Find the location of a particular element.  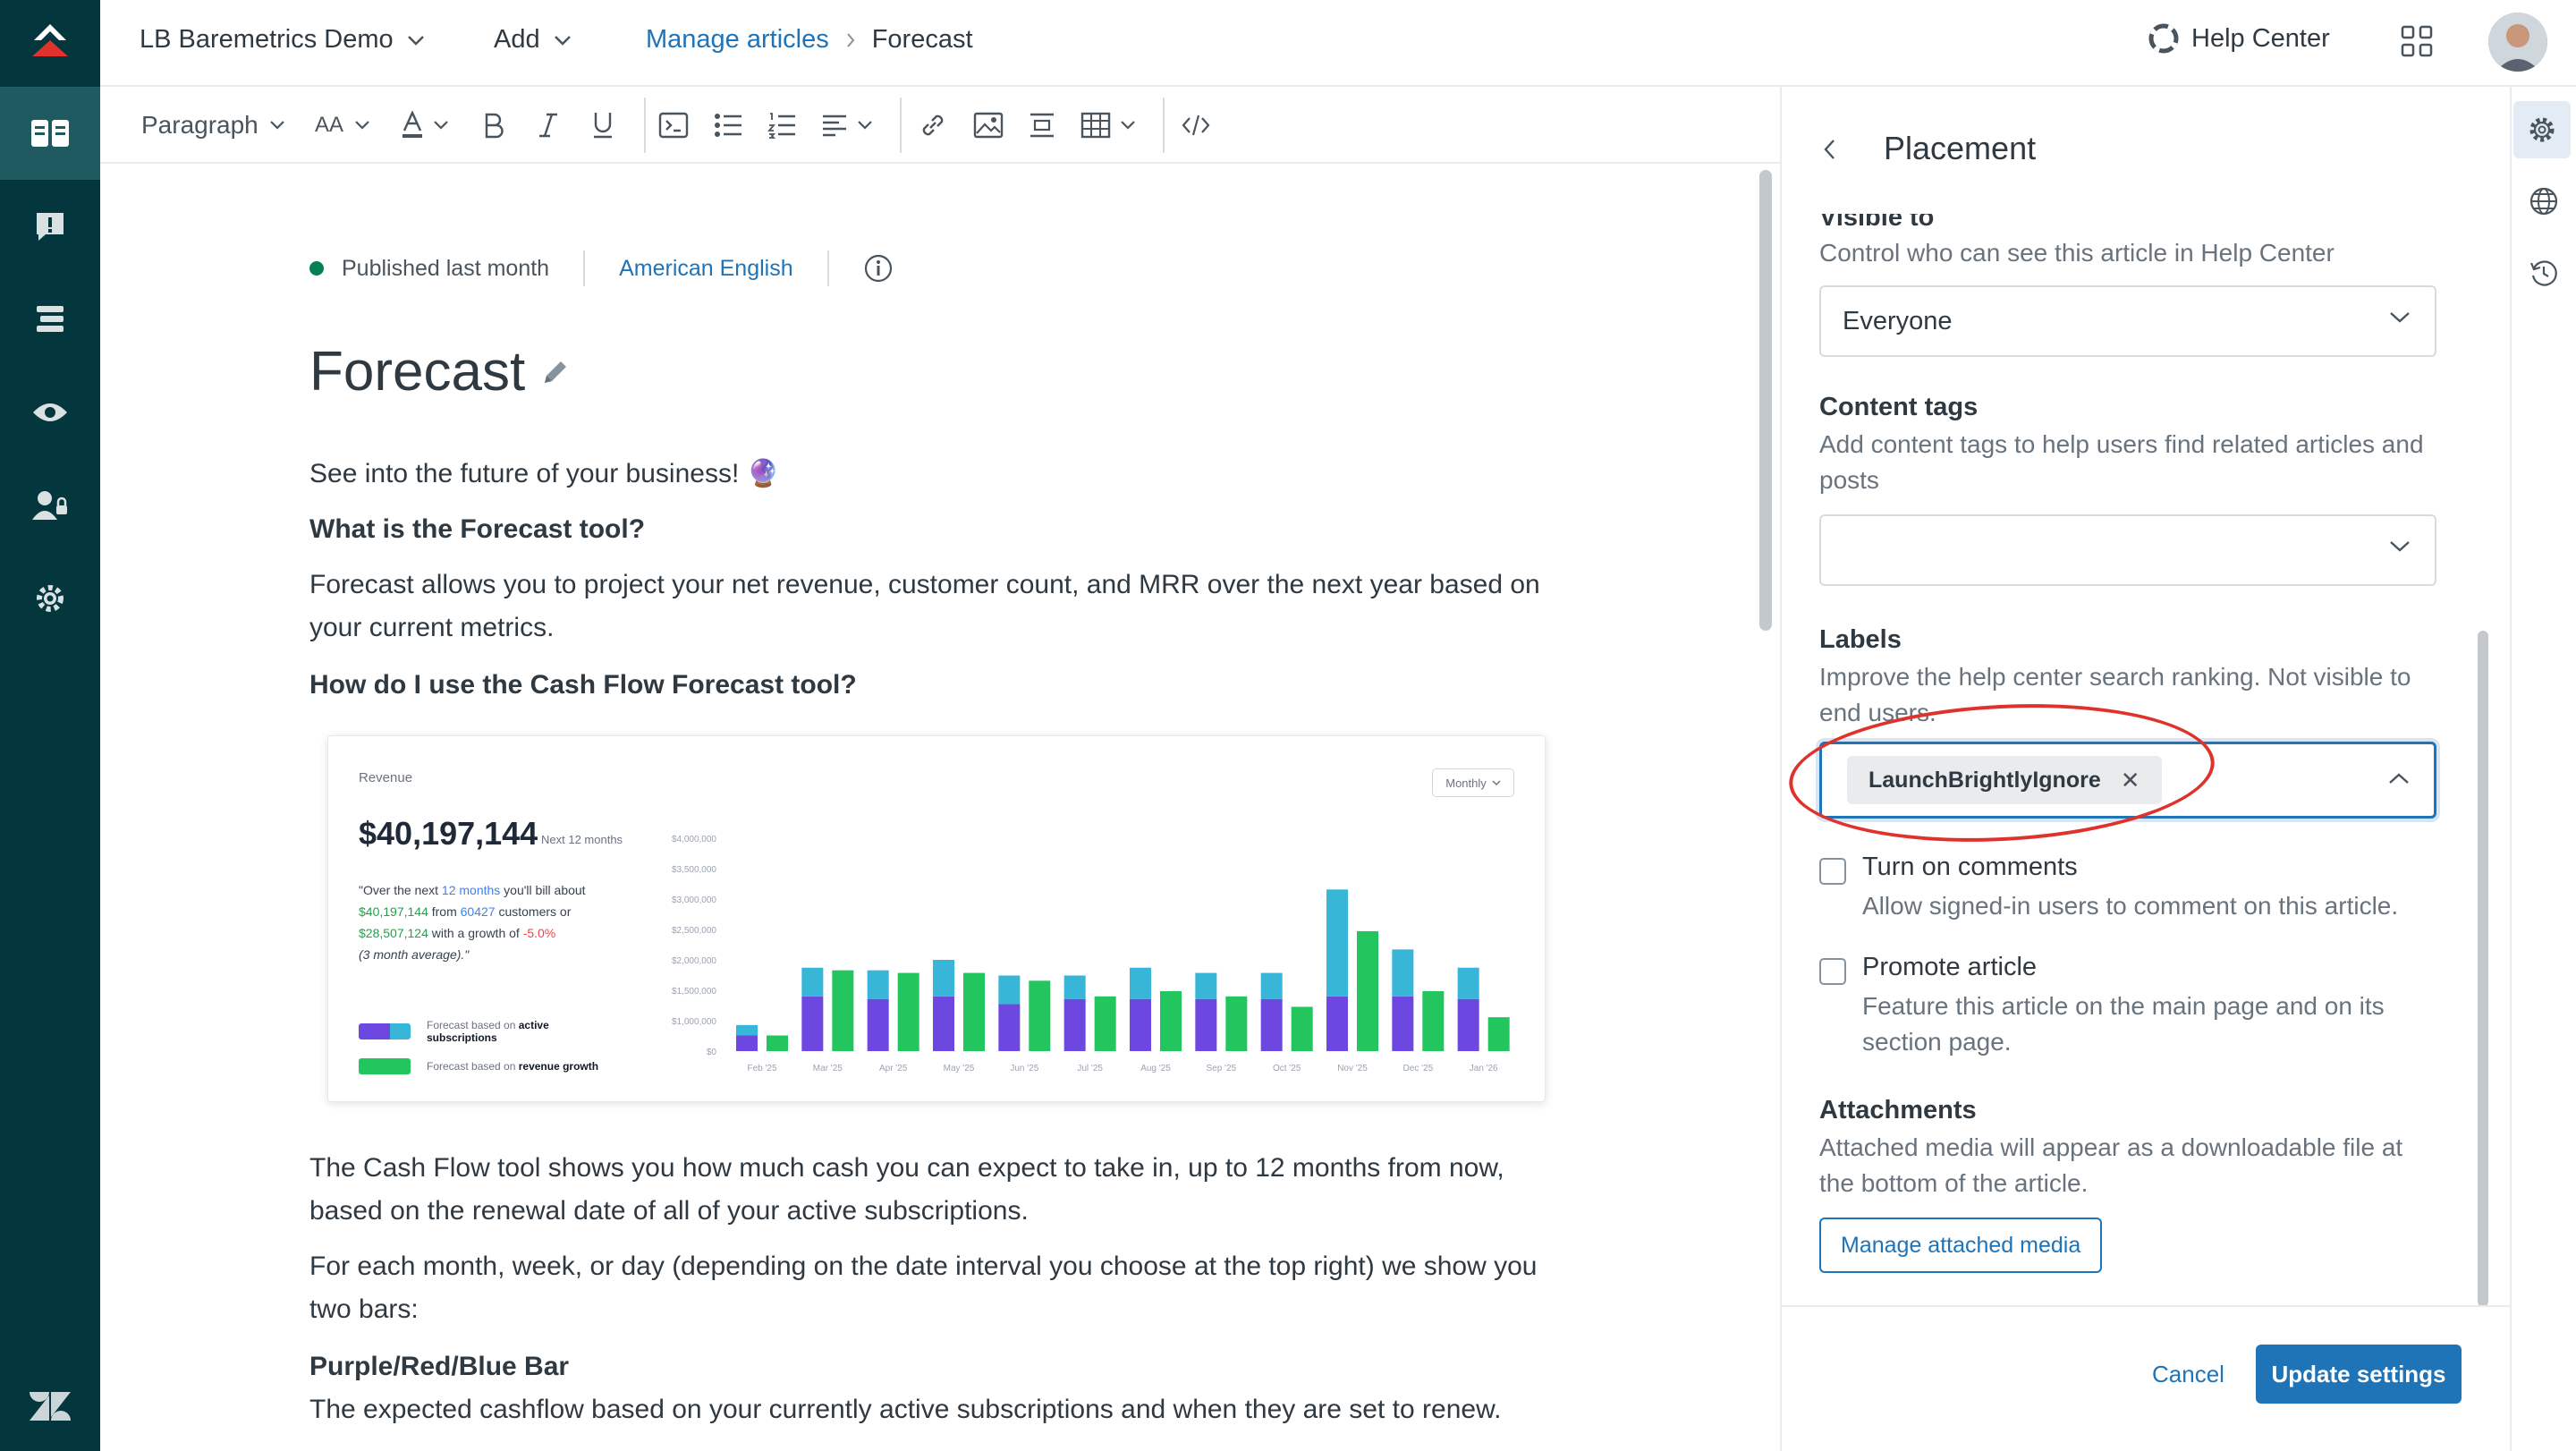

bold-button is located at coordinates (493, 125).